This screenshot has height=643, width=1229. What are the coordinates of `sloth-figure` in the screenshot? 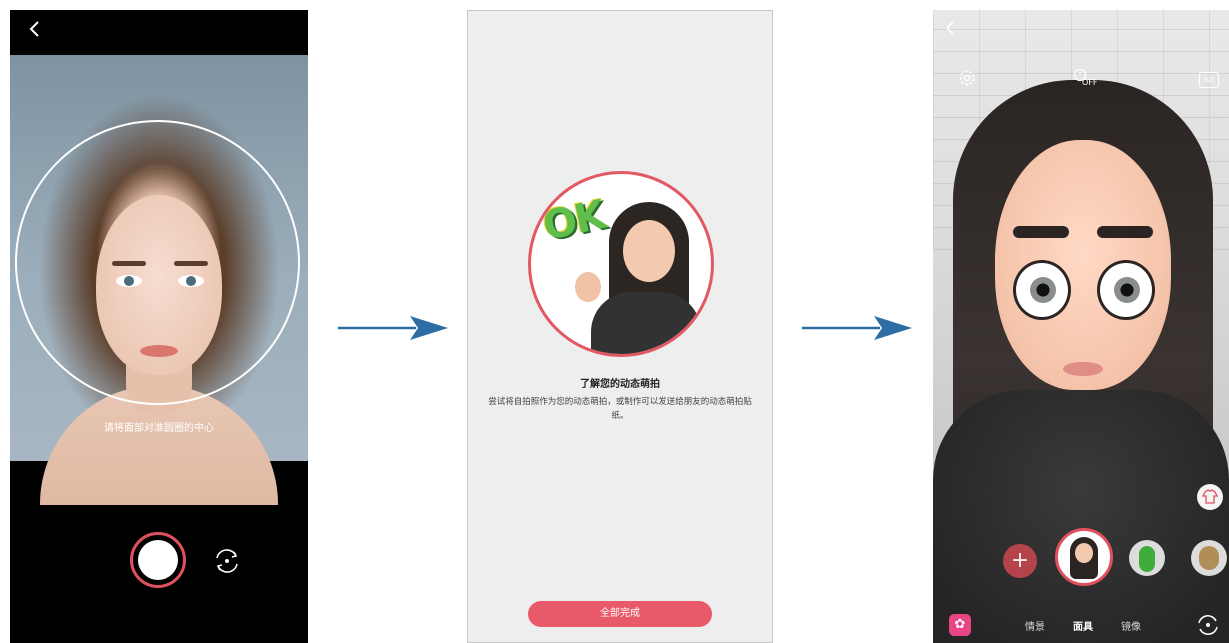 It's located at (1209, 558).